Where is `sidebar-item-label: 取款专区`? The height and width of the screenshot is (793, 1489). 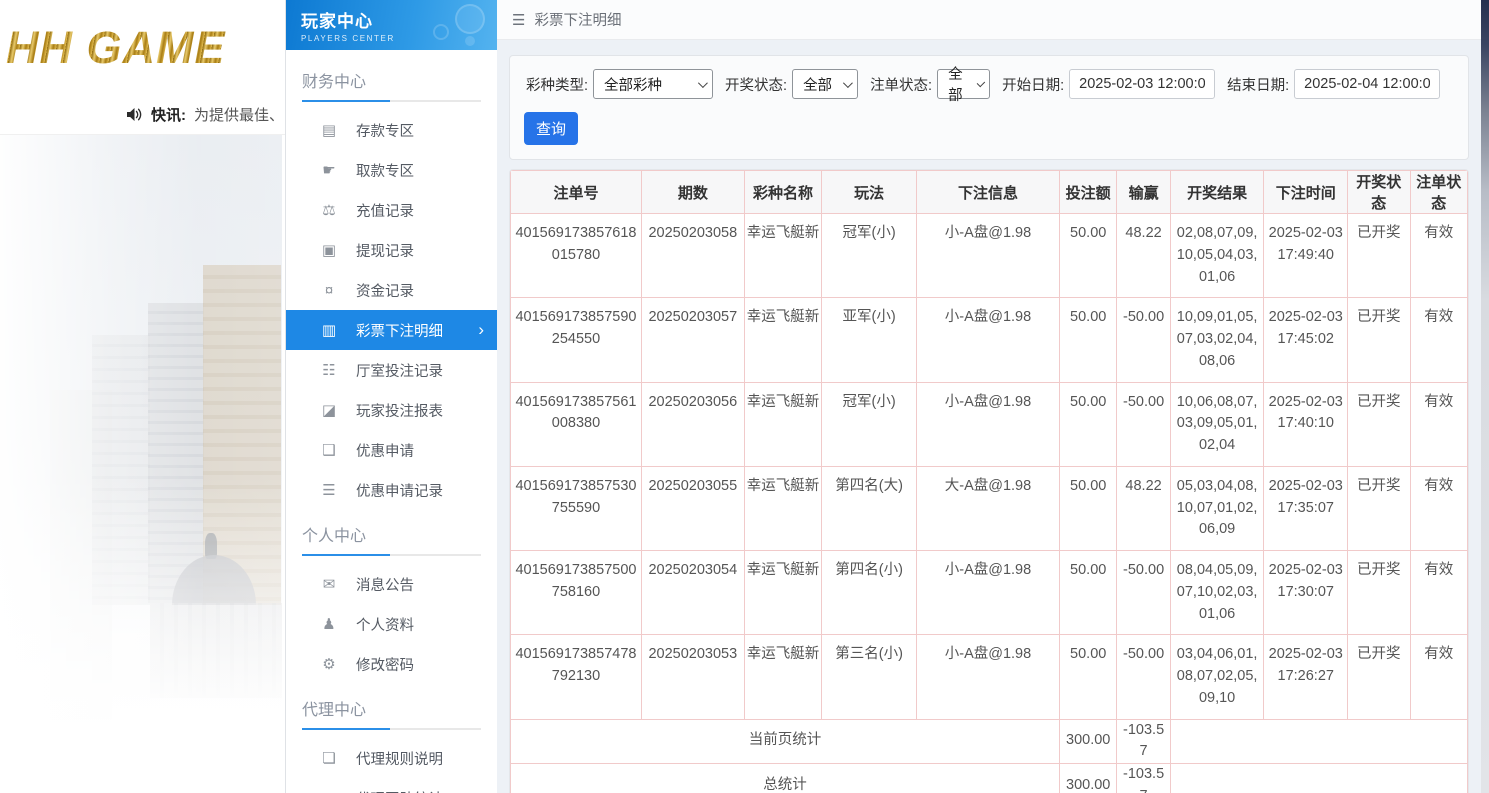 sidebar-item-label: 取款专区 is located at coordinates (385, 171).